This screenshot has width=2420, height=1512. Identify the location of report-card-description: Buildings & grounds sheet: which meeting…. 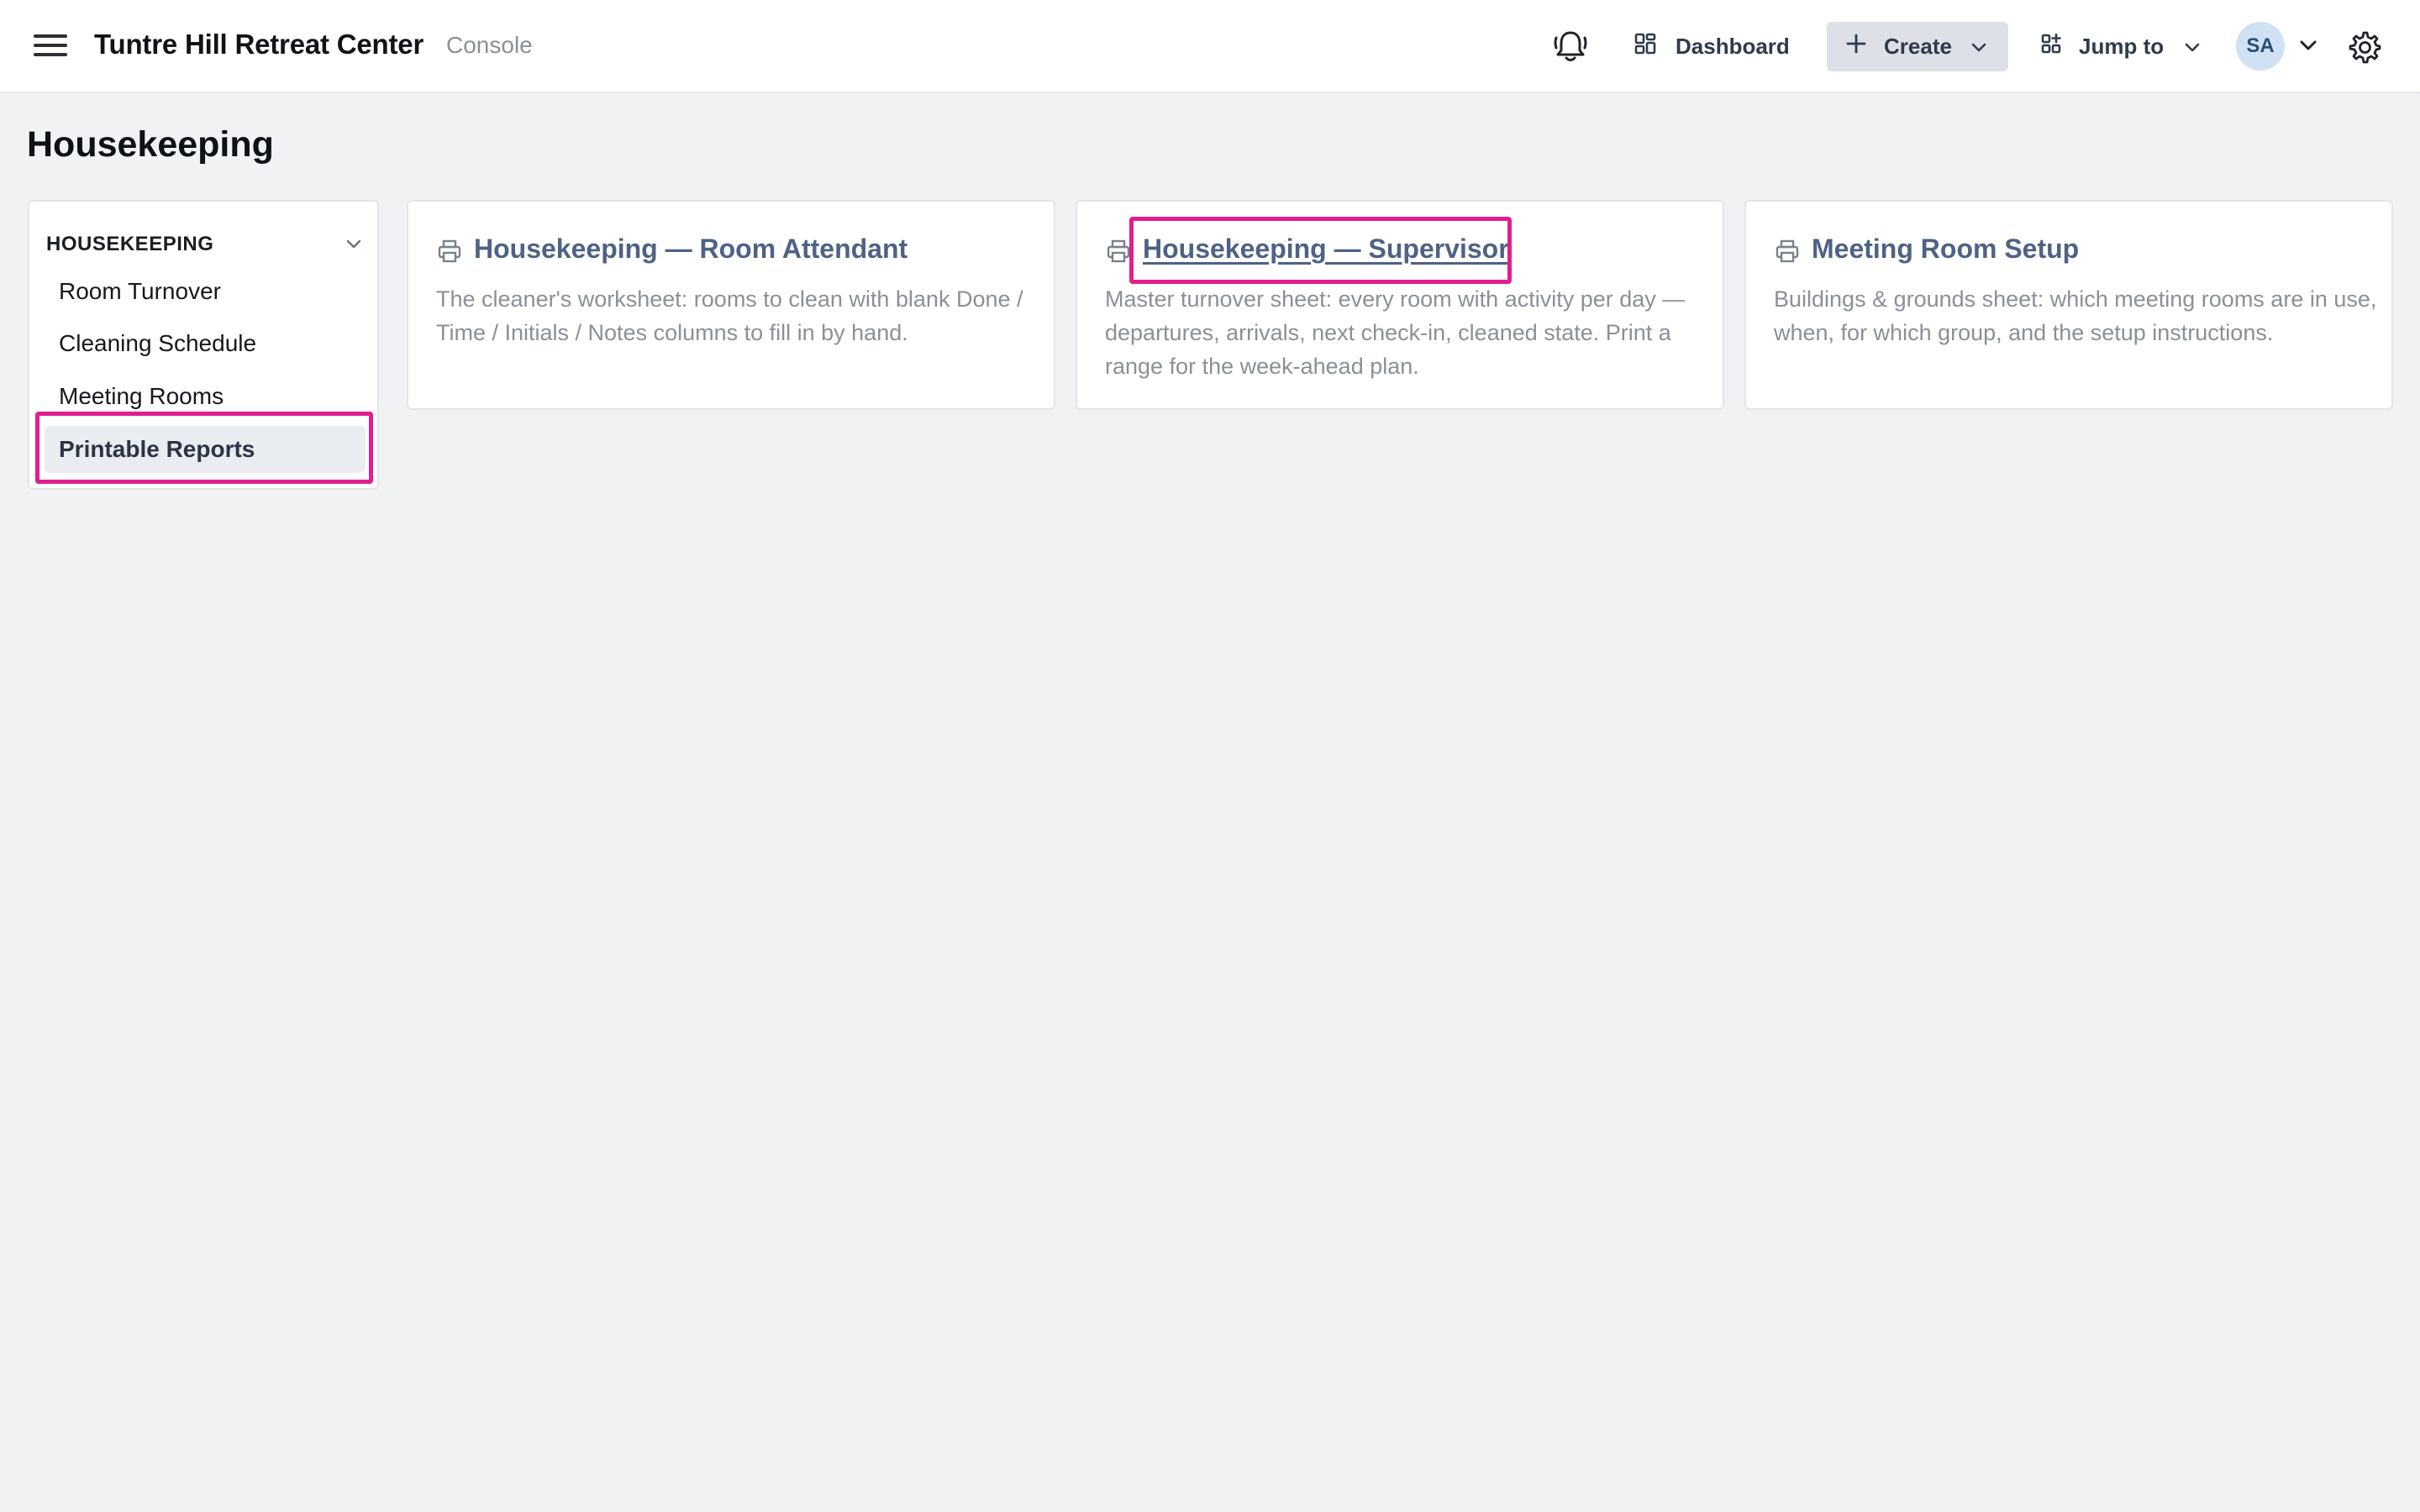
(2075, 315).